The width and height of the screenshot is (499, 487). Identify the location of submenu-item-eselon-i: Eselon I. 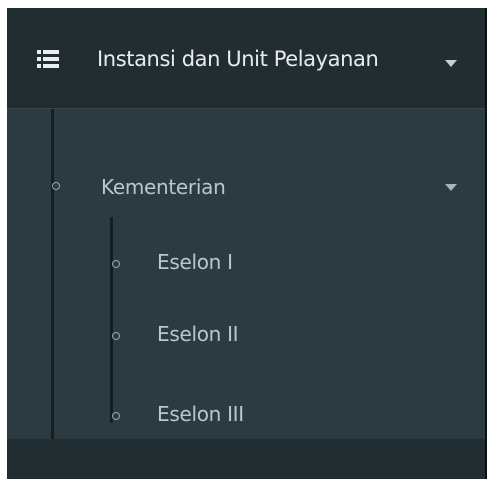
(246, 262).